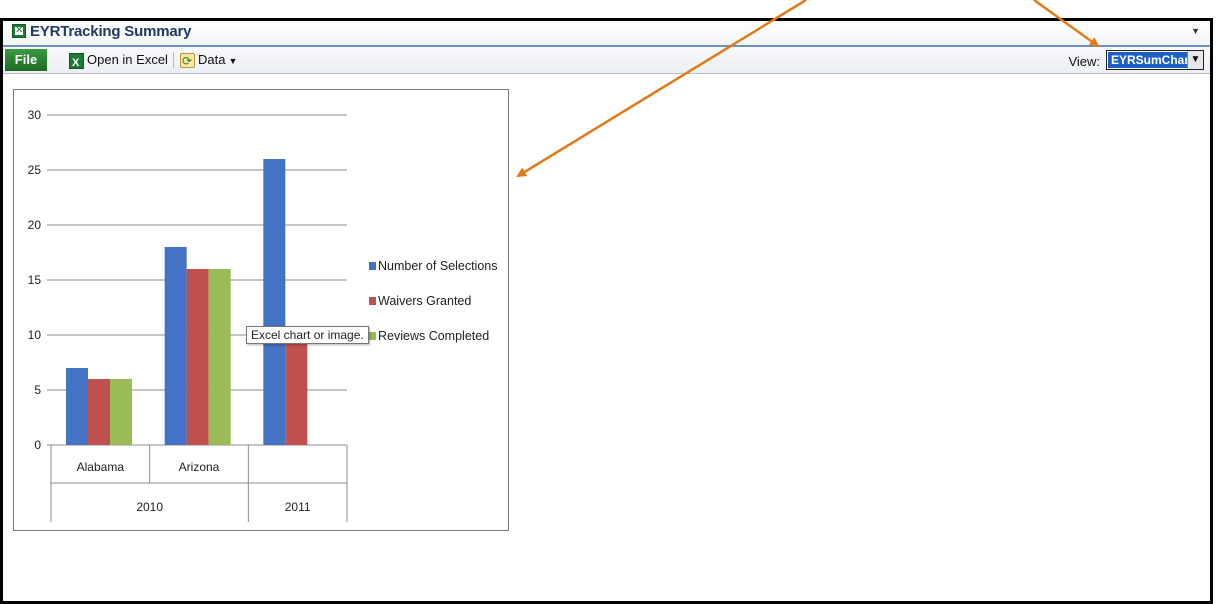 The height and width of the screenshot is (604, 1219). Describe the element at coordinates (76, 62) in the screenshot. I see `excel-icon` at that location.